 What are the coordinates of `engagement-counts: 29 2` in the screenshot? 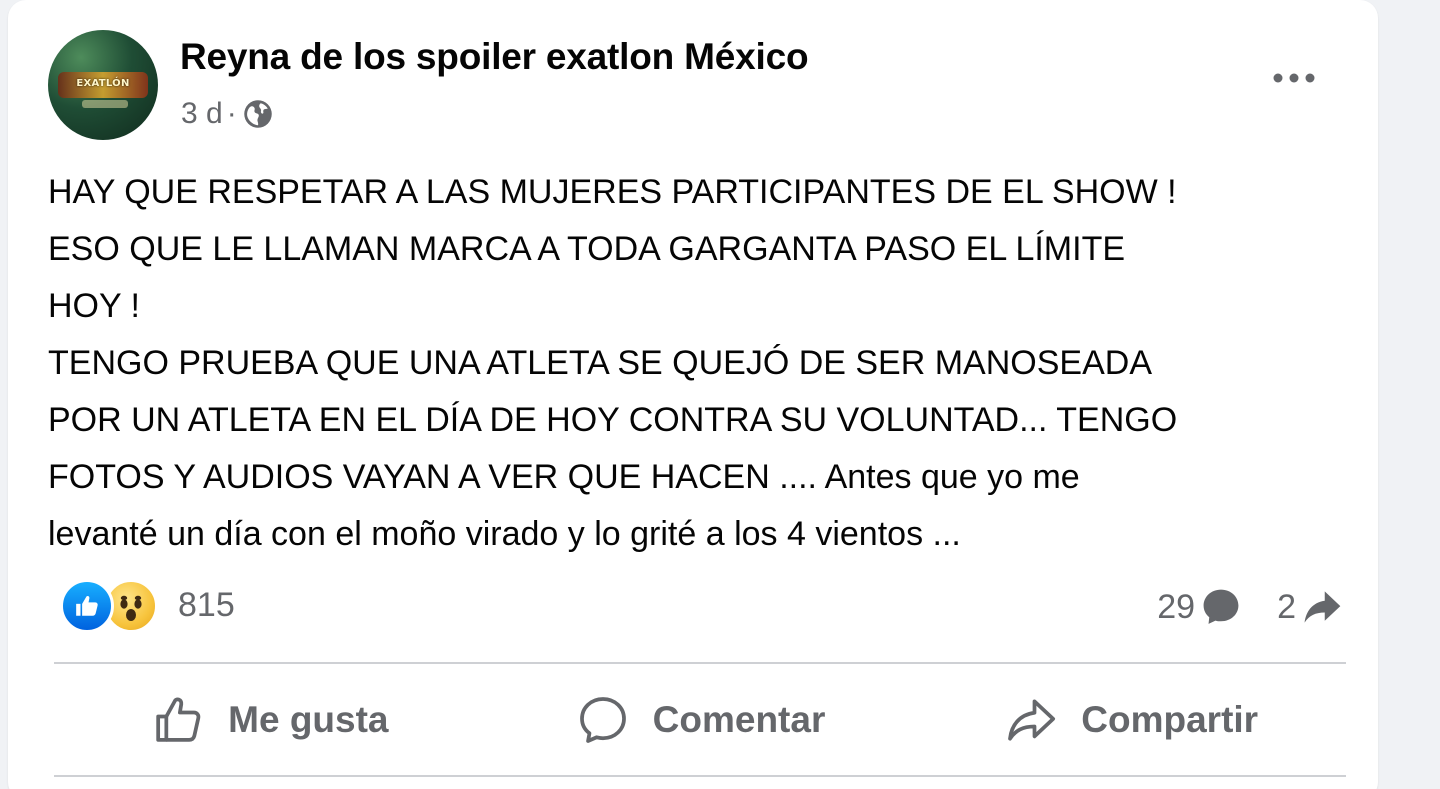 It's located at (1250, 607).